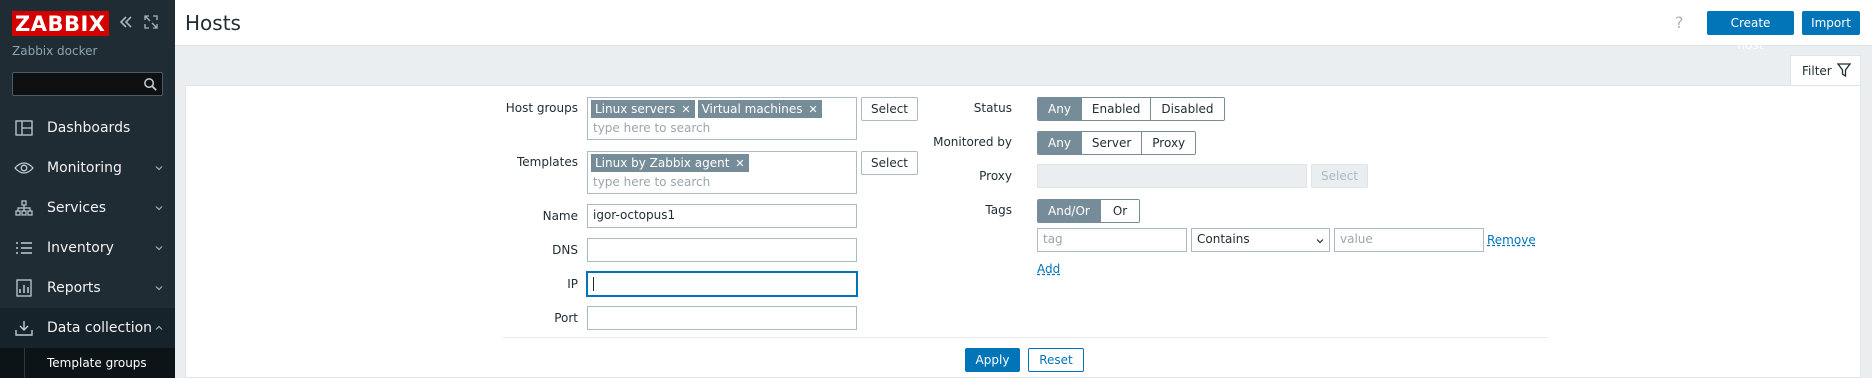 The width and height of the screenshot is (1872, 378). Describe the element at coordinates (998, 210) in the screenshot. I see `tags-label: Tags` at that location.